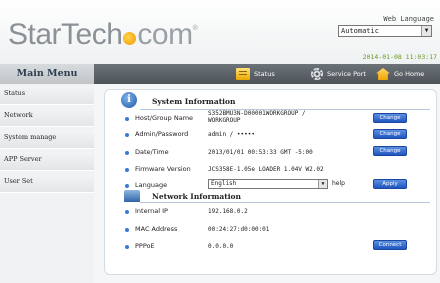 The width and height of the screenshot is (440, 283). Describe the element at coordinates (390, 245) in the screenshot. I see `pppoe-connect-button: Connect` at that location.